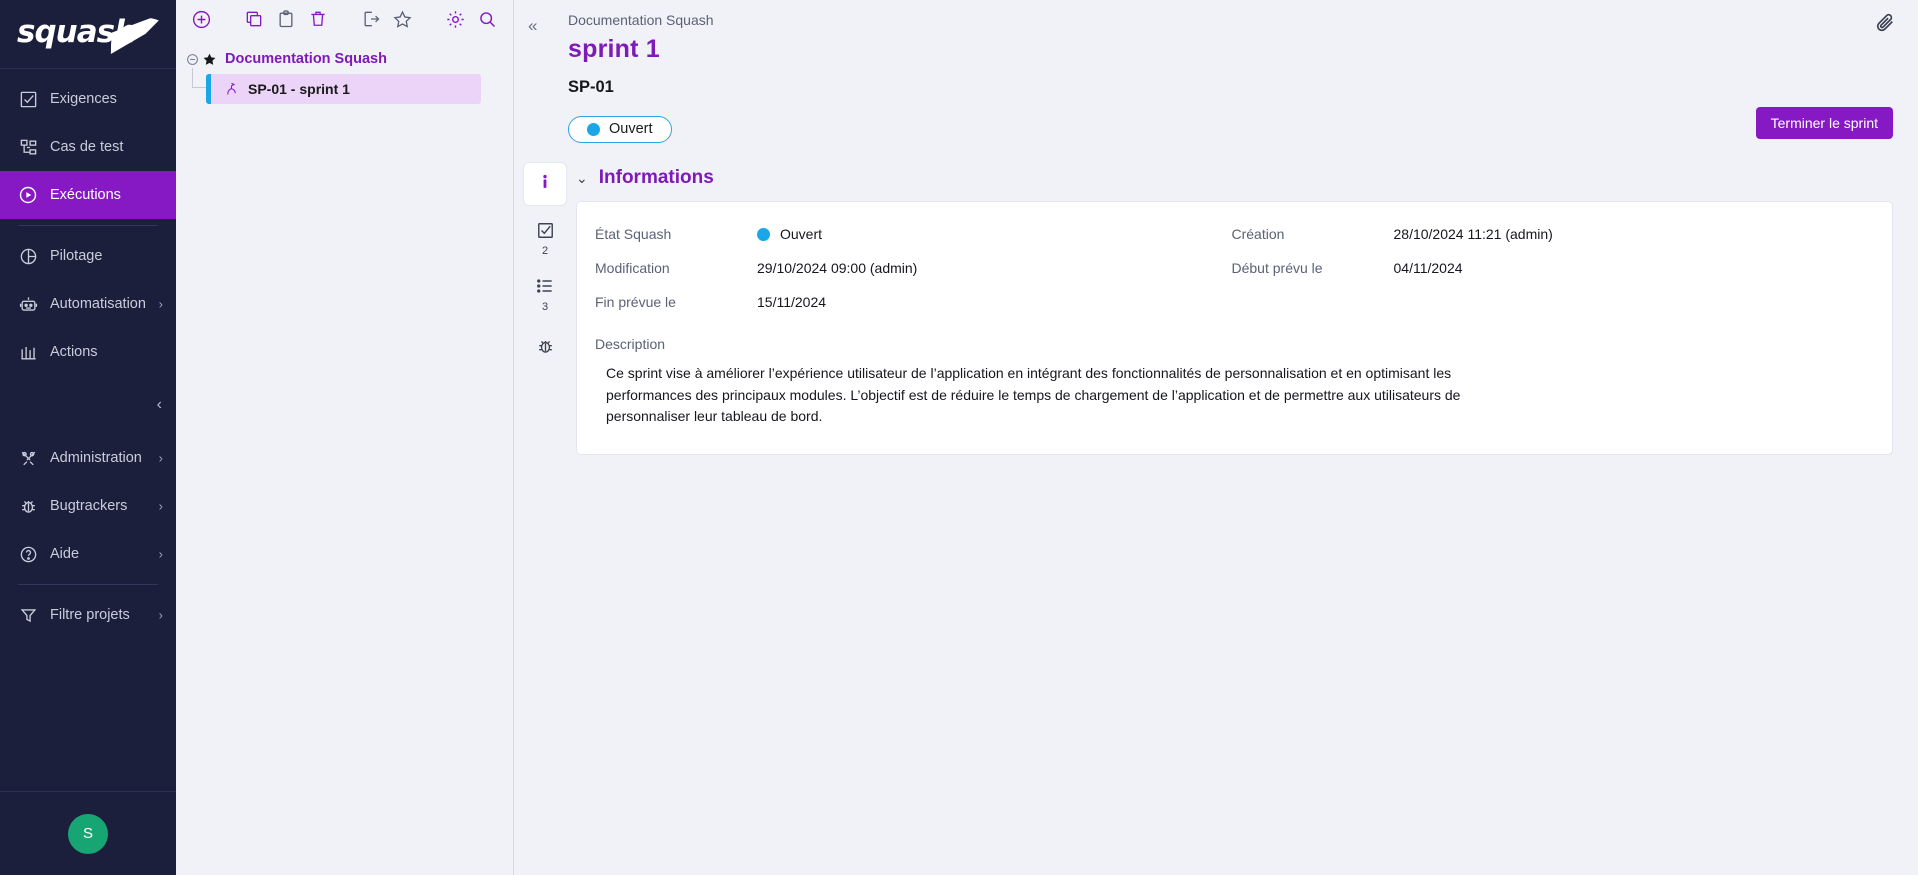 This screenshot has width=1918, height=875. I want to click on vertical-tabs: 2 3, so click(540, 309).